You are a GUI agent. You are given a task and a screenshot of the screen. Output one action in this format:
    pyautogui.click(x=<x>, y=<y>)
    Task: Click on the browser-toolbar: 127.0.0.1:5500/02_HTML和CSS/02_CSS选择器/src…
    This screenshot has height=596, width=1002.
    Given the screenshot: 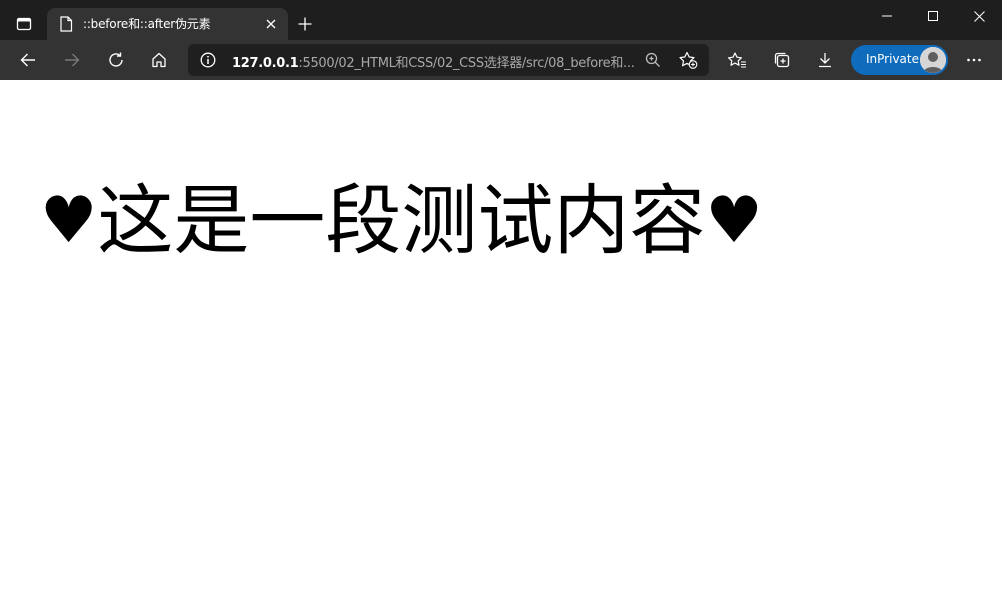 What is the action you would take?
    pyautogui.click(x=501, y=60)
    